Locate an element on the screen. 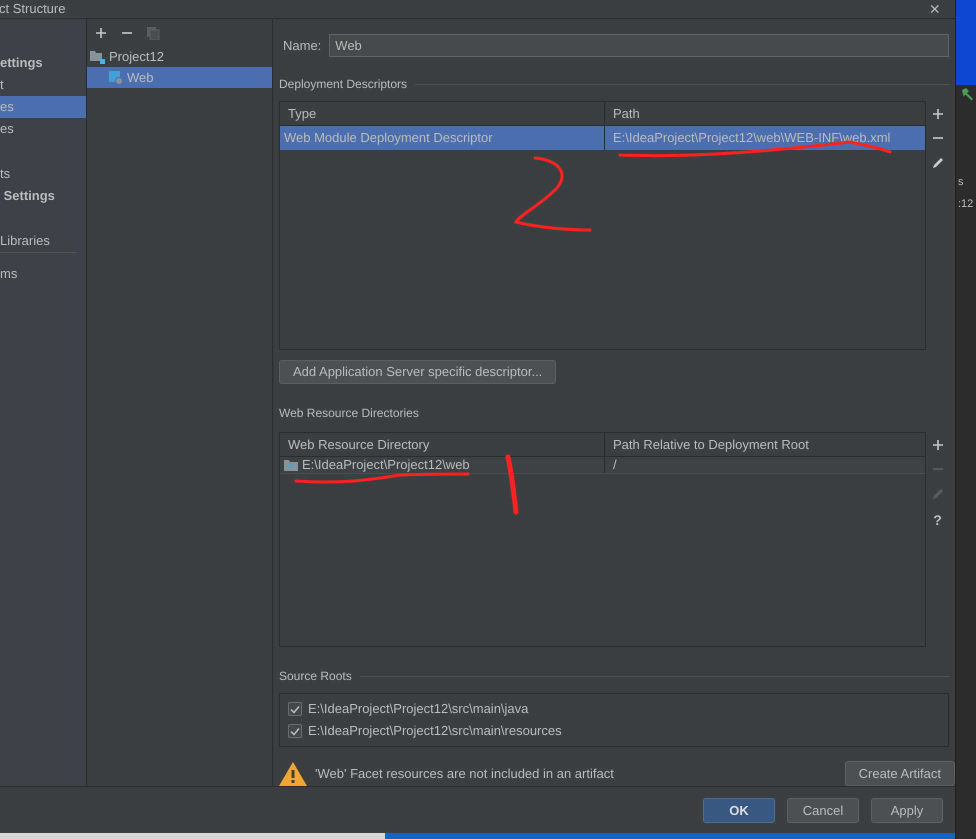 The image size is (976, 839). hammer-icon is located at coordinates (968, 94).